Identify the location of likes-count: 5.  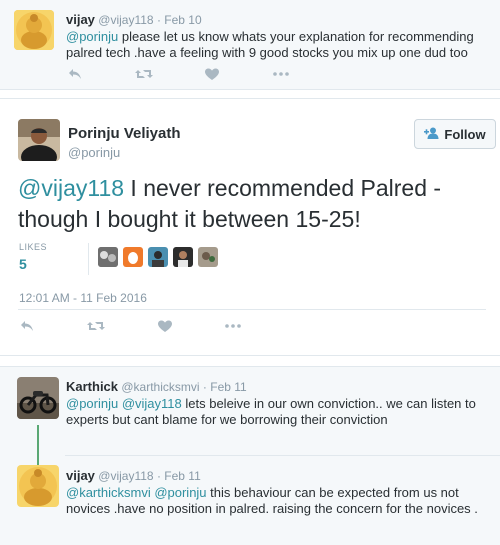
(23, 264).